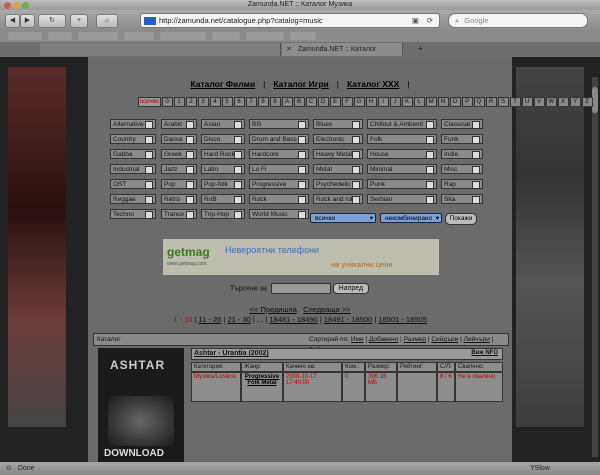 This screenshot has height=475, width=600. What do you see at coordinates (540, 468) in the screenshot?
I see `yslow-label: YSlow` at bounding box center [540, 468].